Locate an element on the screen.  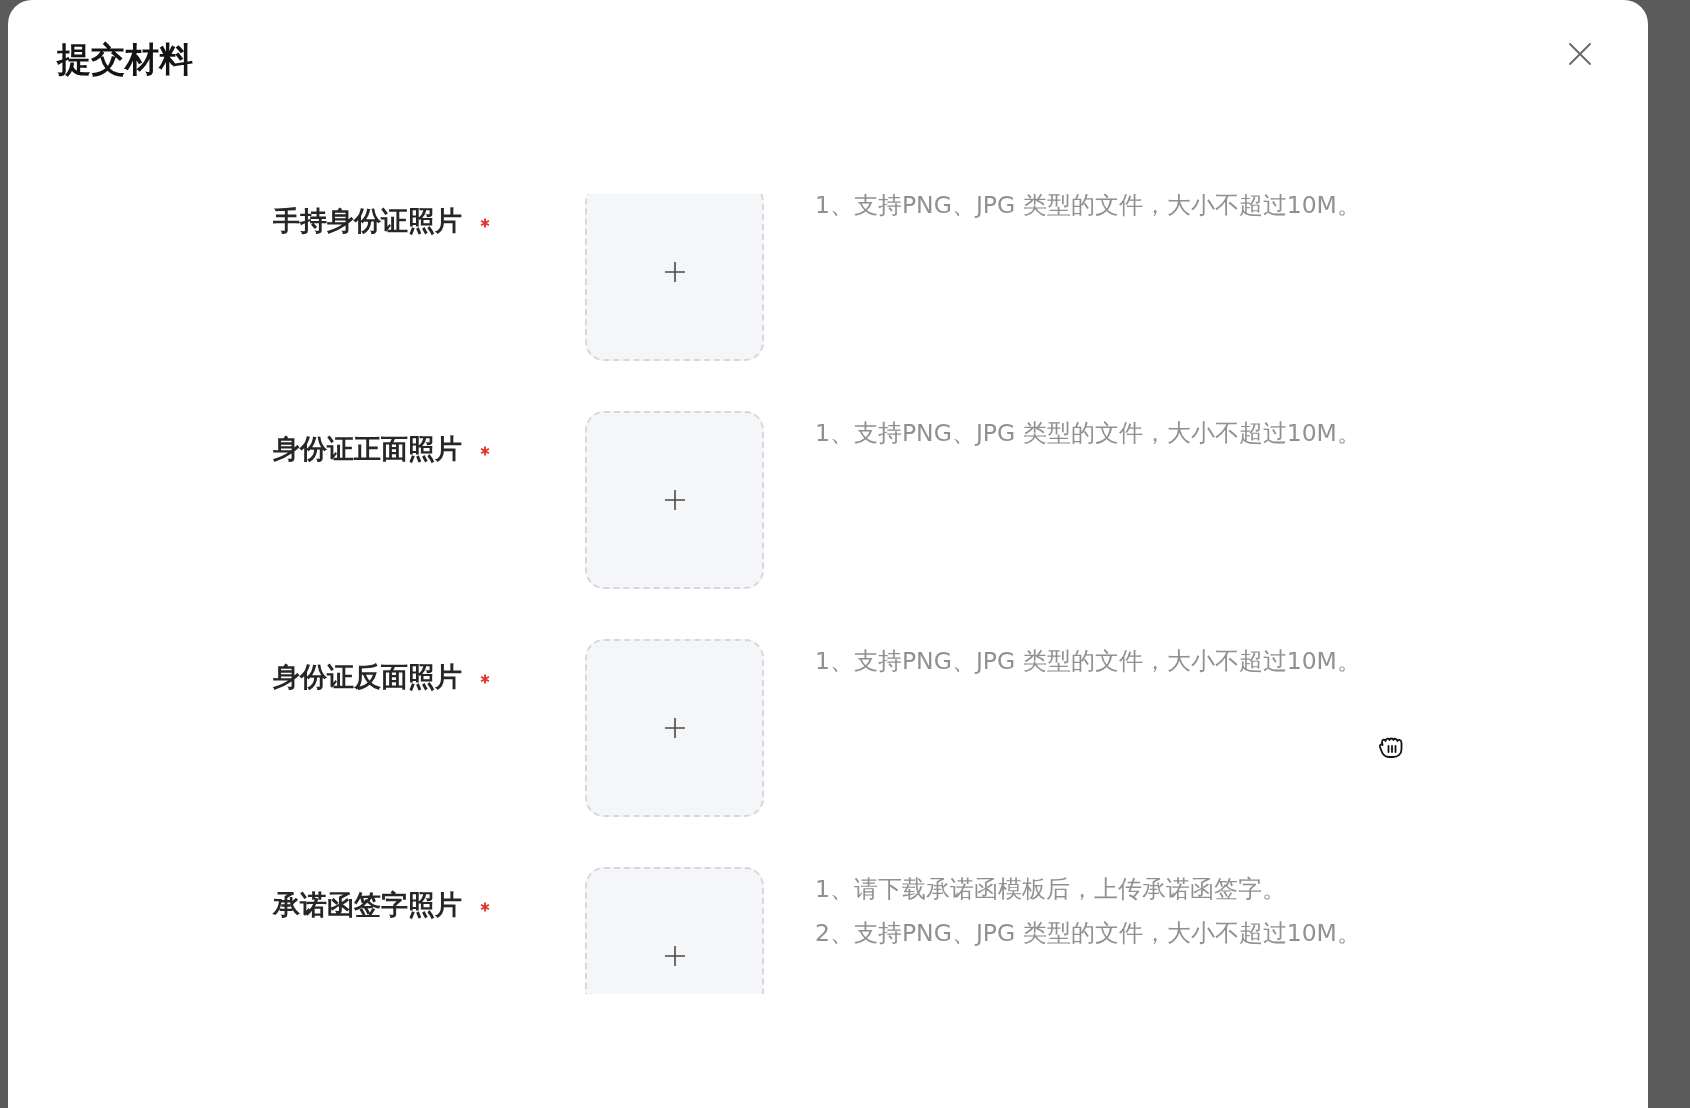
hint-text: 2、支持PNG、JPG 类型的文件，大小不超过10M。 is located at coordinates (1088, 933).